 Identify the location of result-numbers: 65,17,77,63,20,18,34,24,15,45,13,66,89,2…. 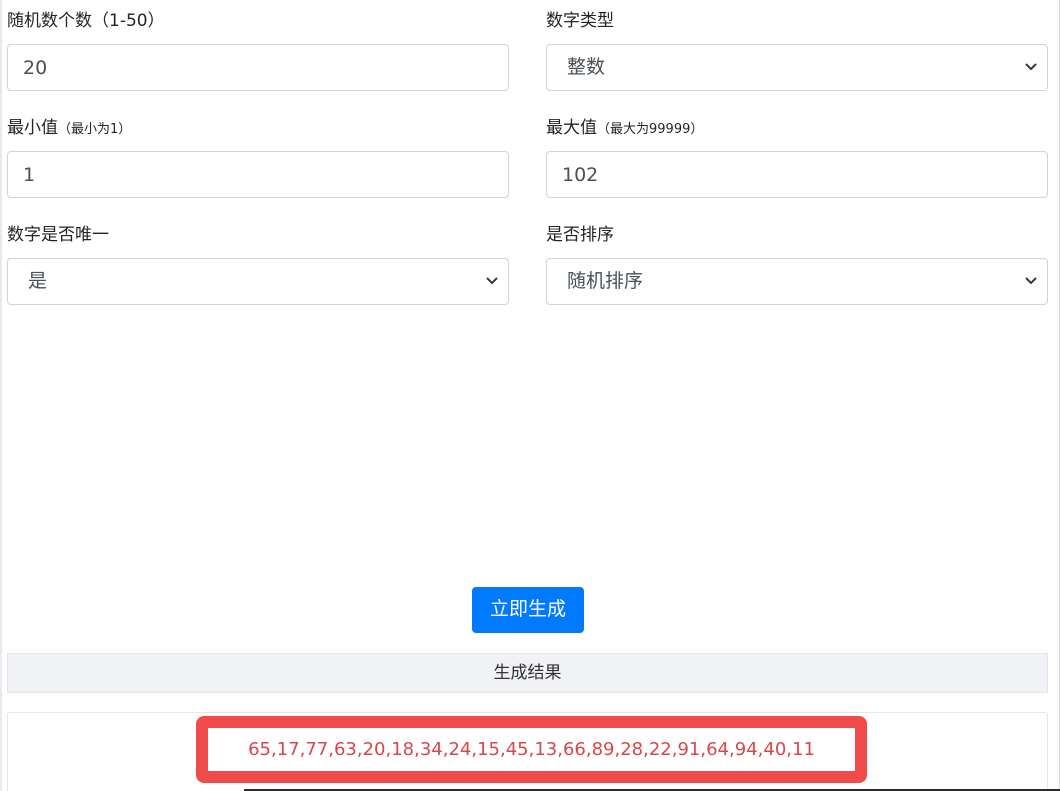
(531, 749).